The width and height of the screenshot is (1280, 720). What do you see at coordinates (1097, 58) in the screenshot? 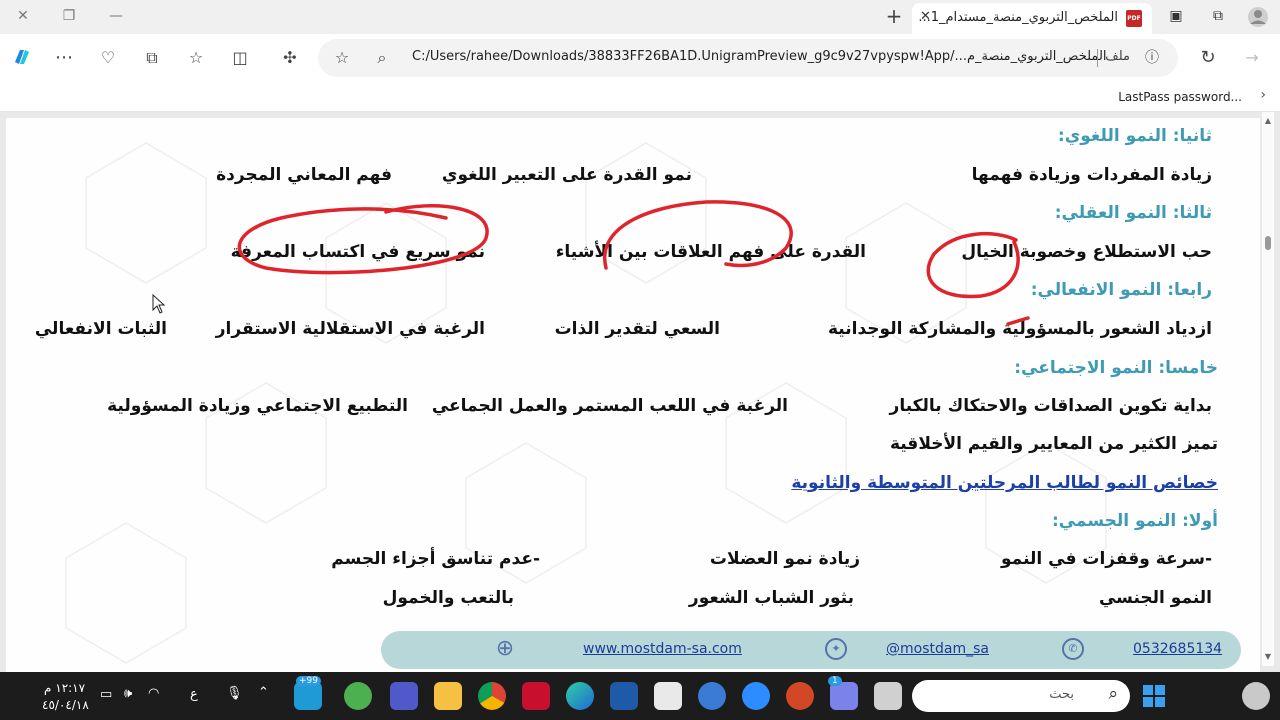
I see `address-divider` at bounding box center [1097, 58].